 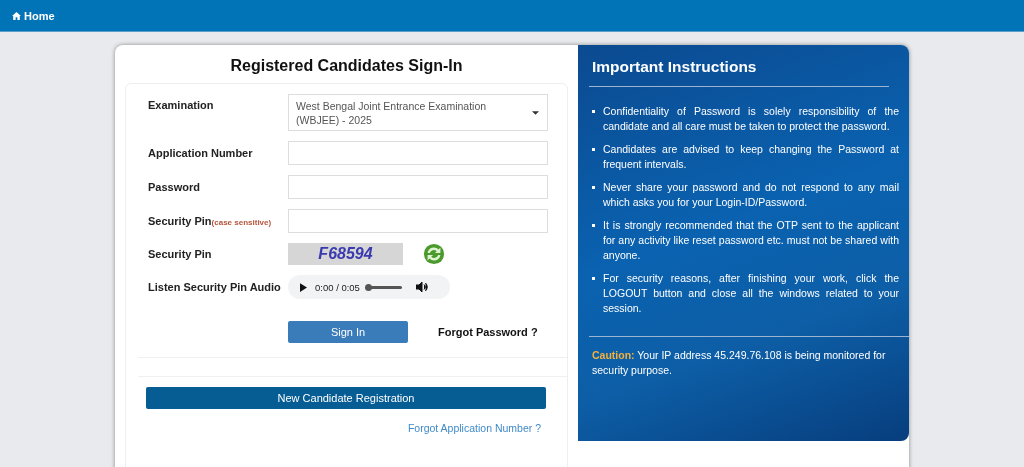 What do you see at coordinates (384, 287) in the screenshot?
I see `audio-seek-slider` at bounding box center [384, 287].